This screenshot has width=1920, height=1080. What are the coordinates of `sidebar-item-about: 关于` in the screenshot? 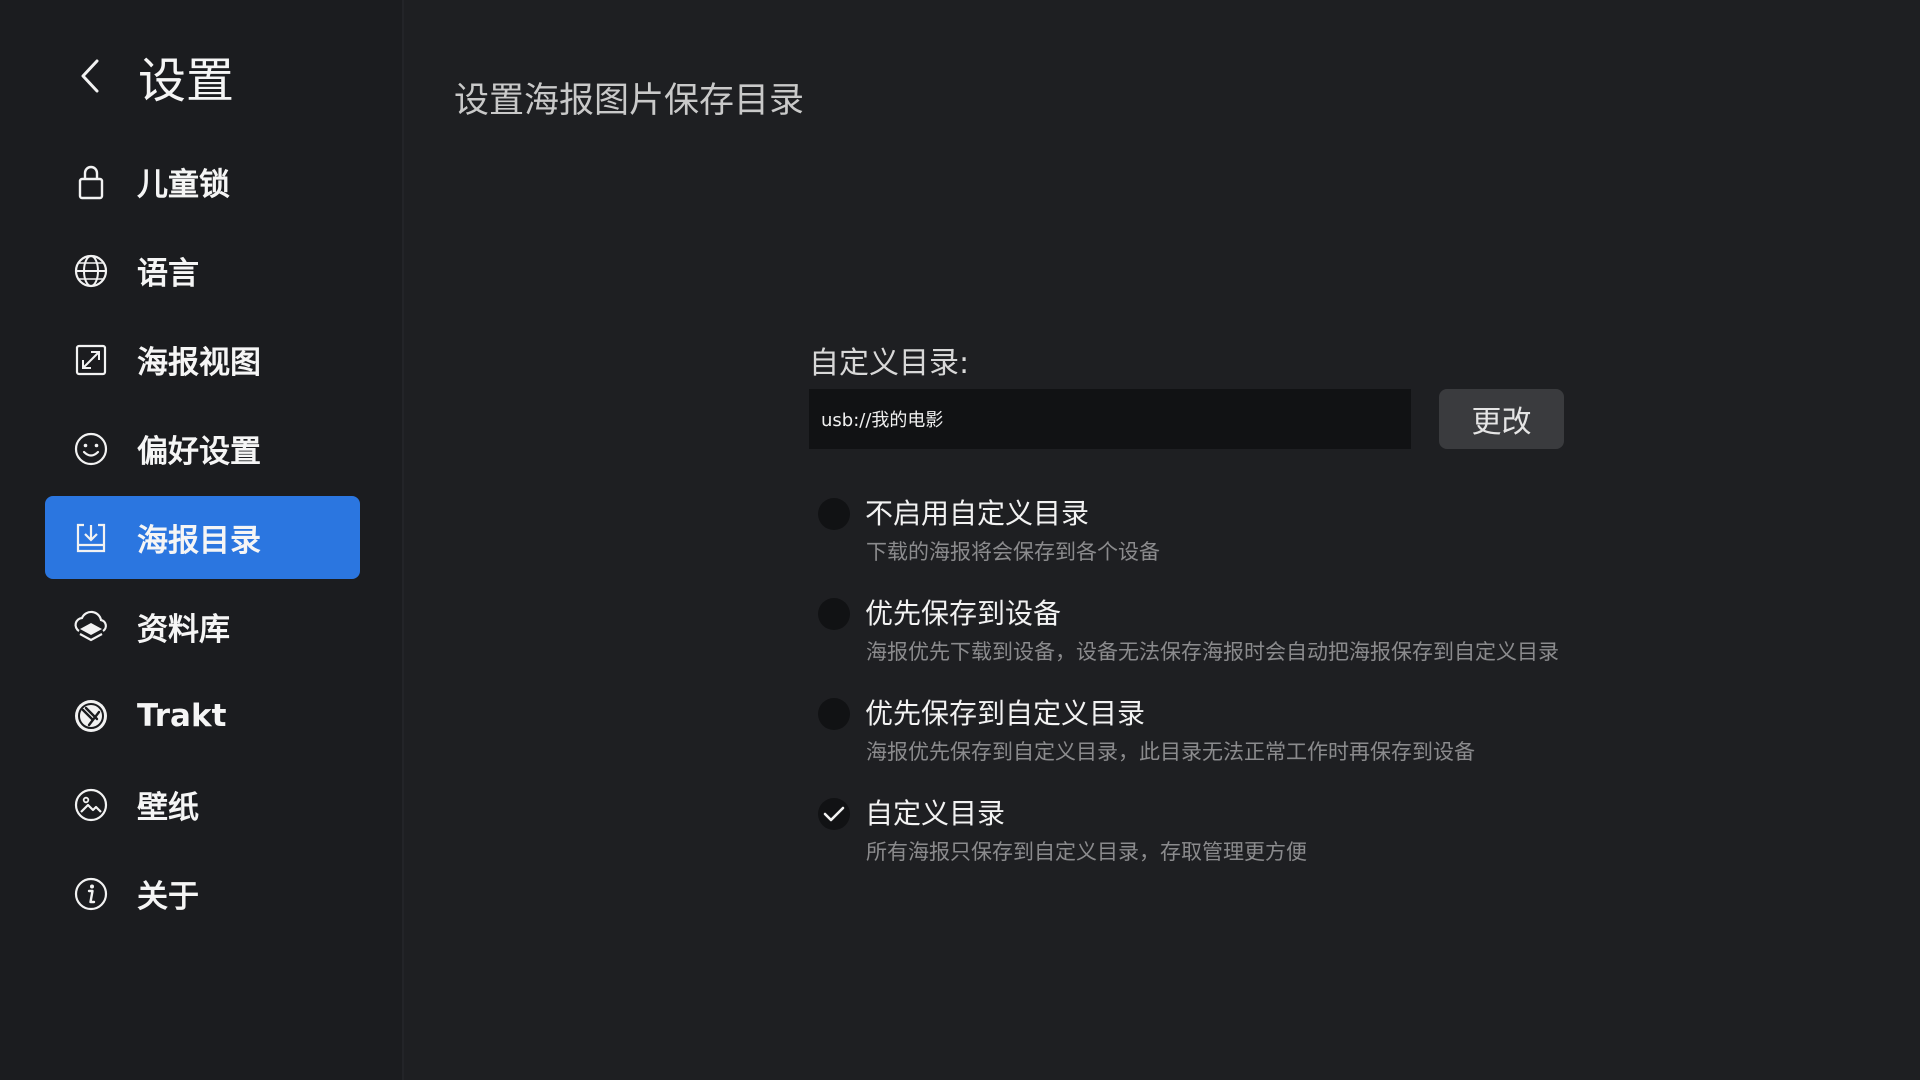 It's located at (202, 893).